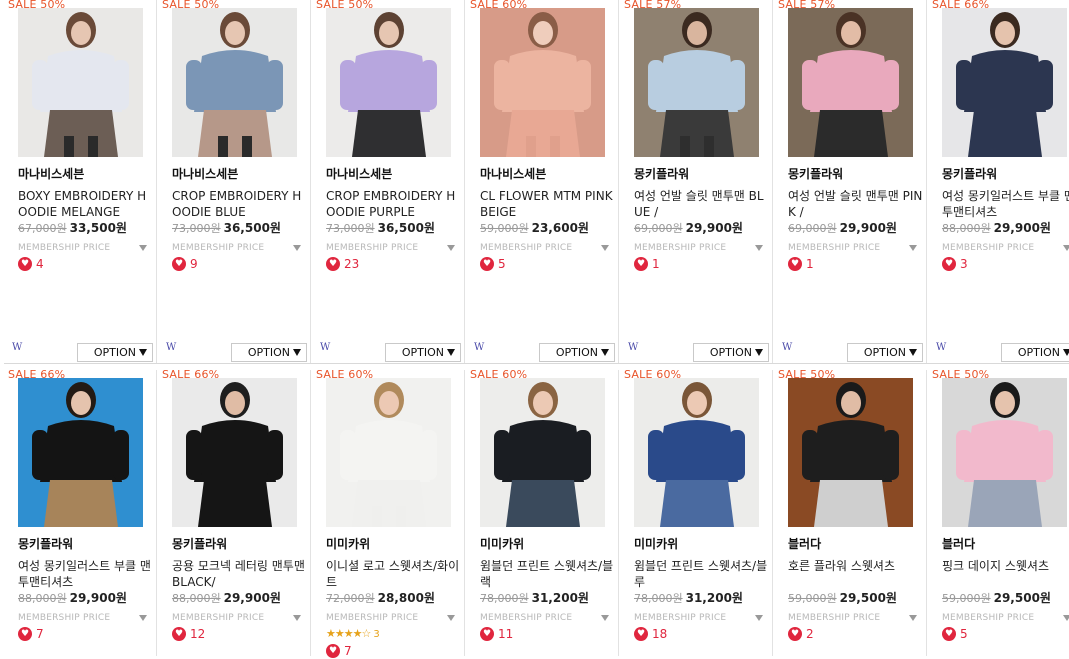  I want to click on like-button: ♥ 2, so click(801, 634).